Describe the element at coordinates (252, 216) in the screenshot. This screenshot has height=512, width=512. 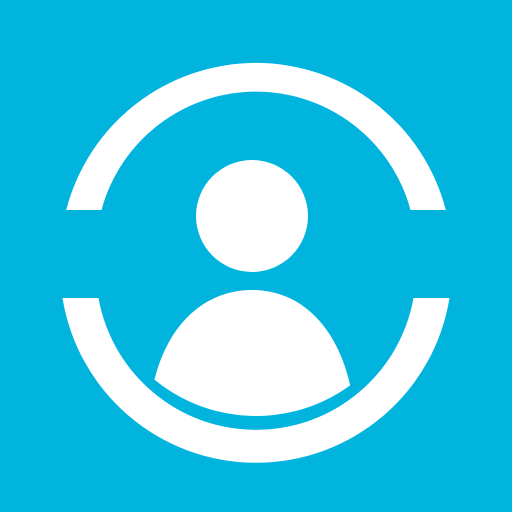
I see `person-head` at that location.